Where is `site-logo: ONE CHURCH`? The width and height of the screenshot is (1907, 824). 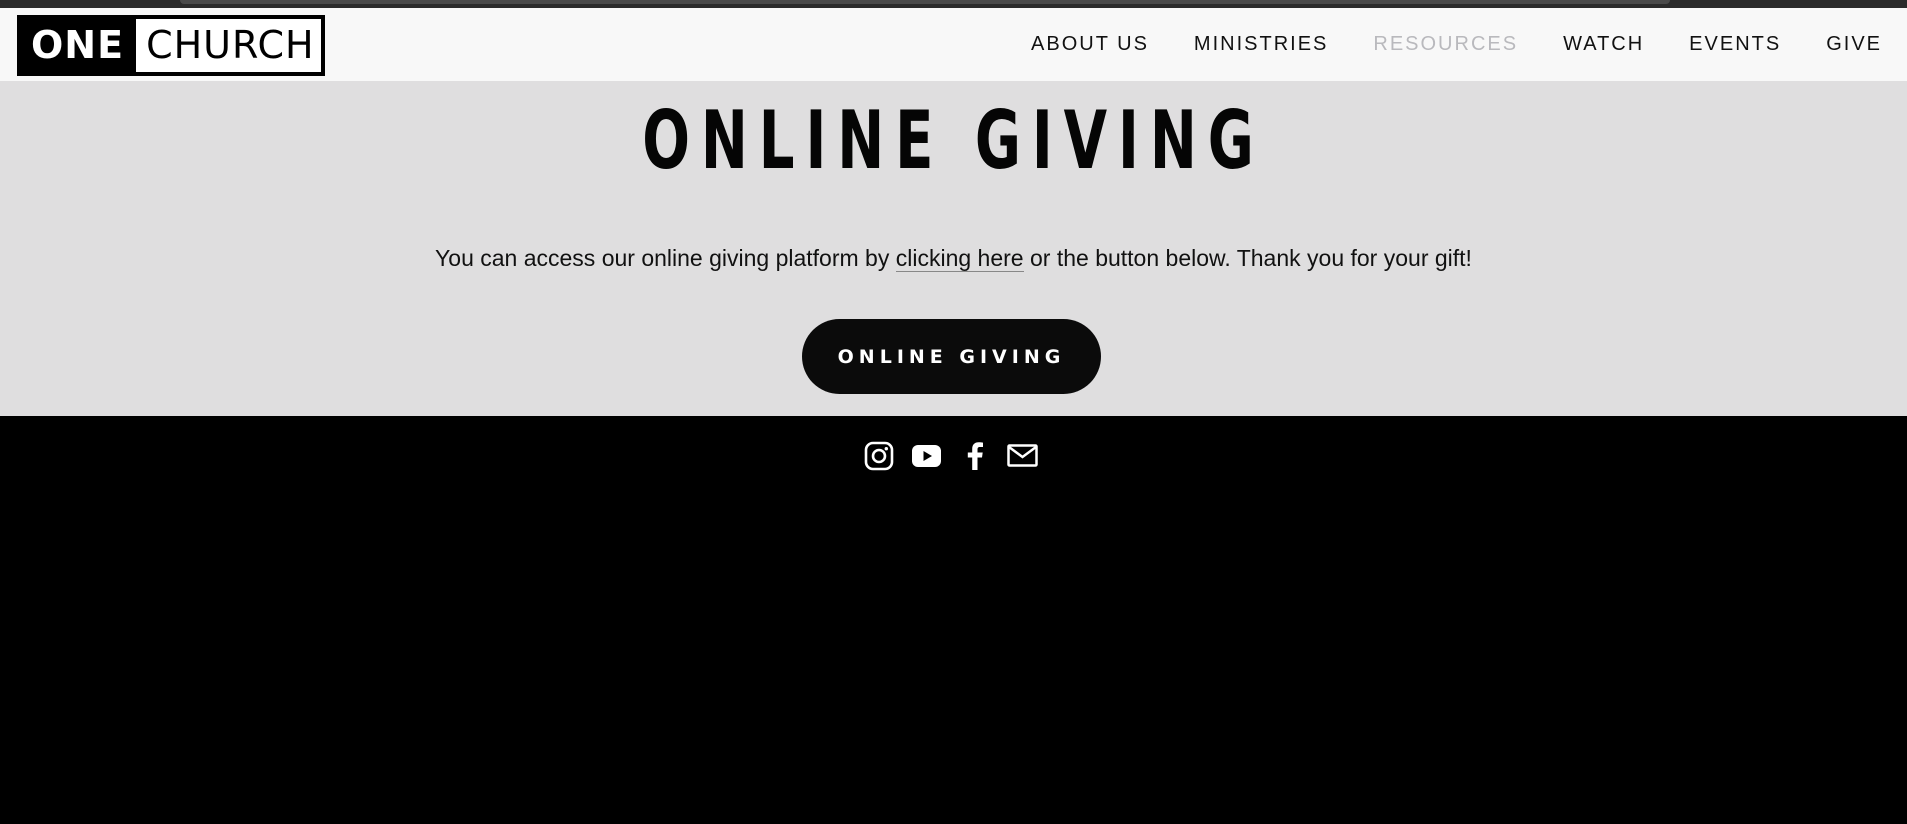 site-logo: ONE CHURCH is located at coordinates (171, 45).